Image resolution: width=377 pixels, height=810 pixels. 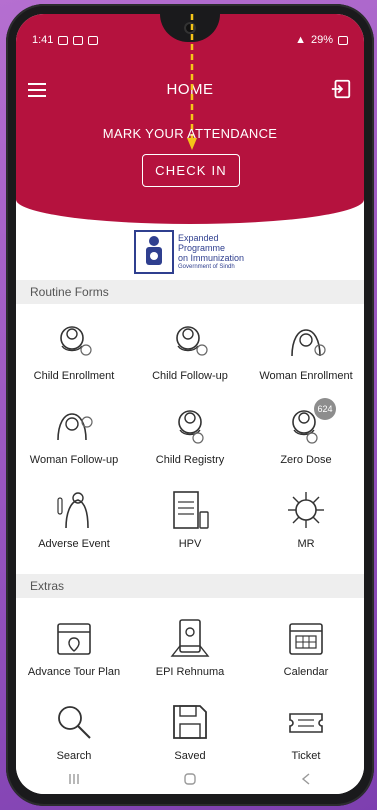 I want to click on tile-label: MR, so click(x=306, y=544).